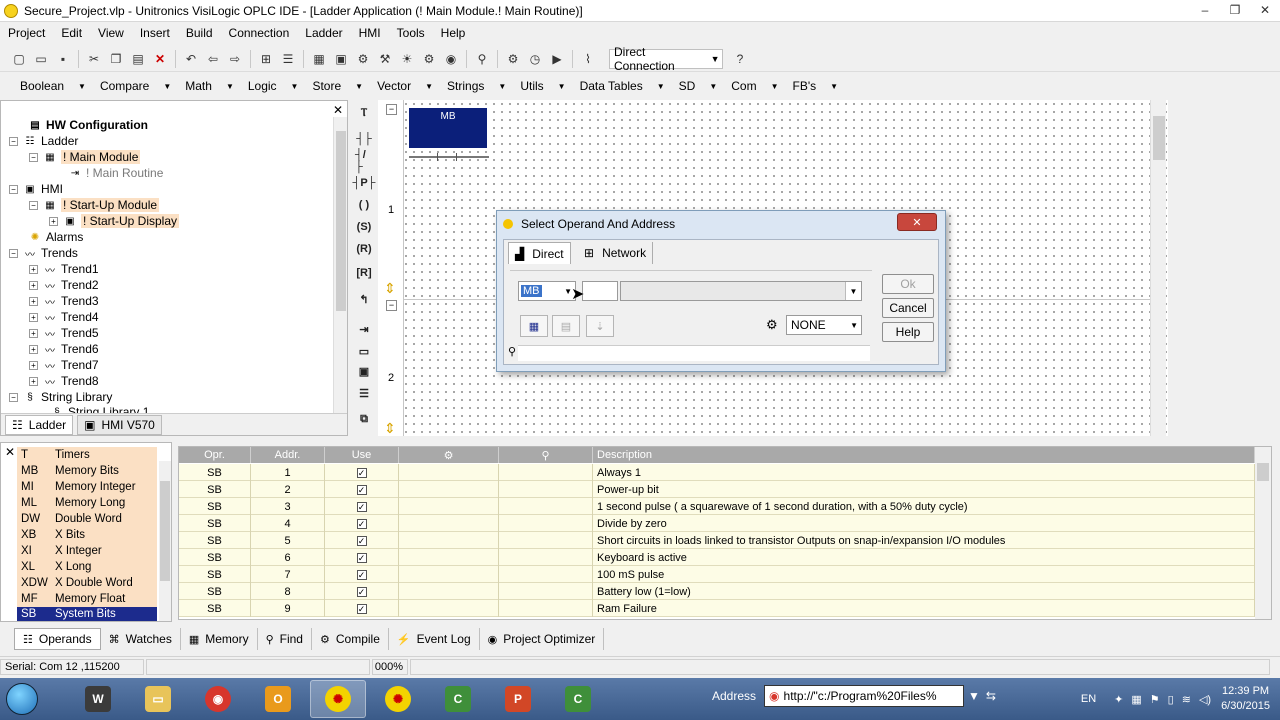 This screenshot has height=720, width=1280. What do you see at coordinates (864, 696) in the screenshot?
I see `address-input: ◉ http://"c:/Program%20Files%` at bounding box center [864, 696].